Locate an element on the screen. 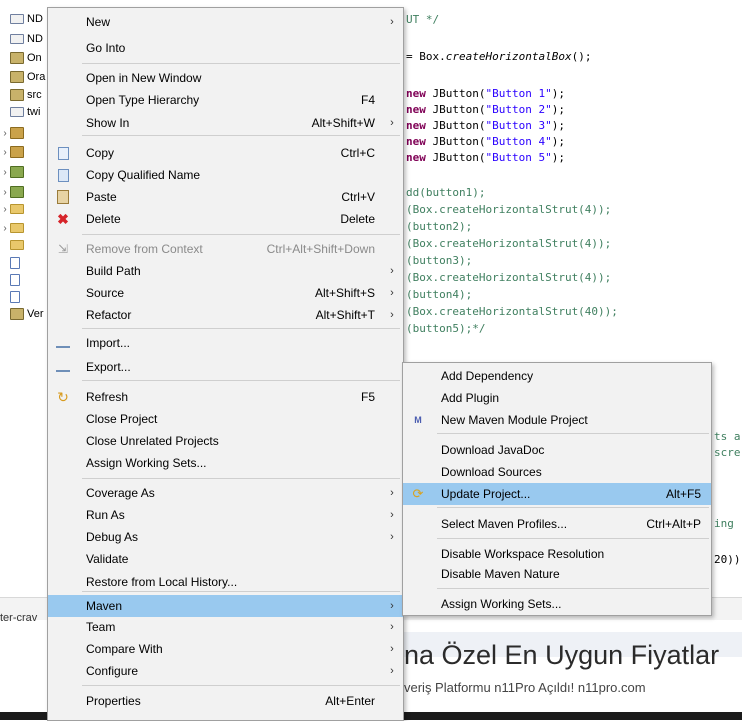 The width and height of the screenshot is (742, 721). code-token: ts a is located at coordinates (727, 436).